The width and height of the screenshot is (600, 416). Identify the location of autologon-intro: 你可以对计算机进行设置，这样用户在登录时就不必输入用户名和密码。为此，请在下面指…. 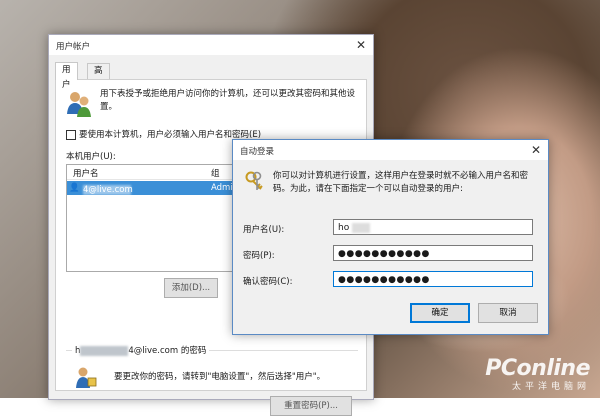
(401, 182).